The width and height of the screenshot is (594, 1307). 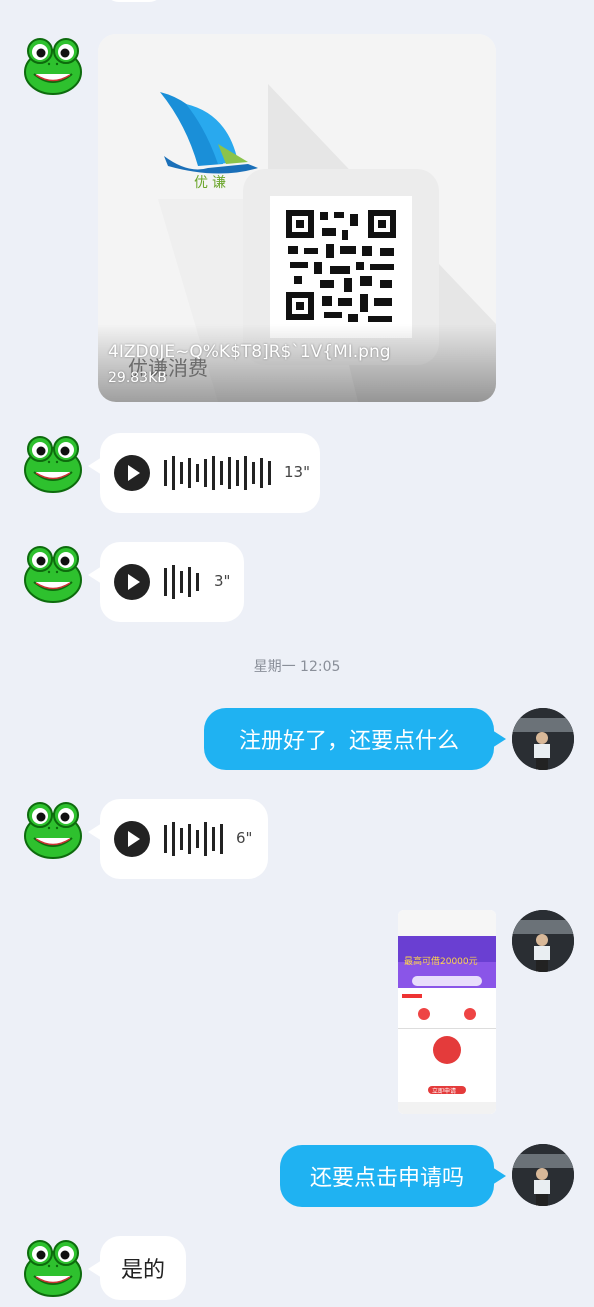 What do you see at coordinates (348, 741) in the screenshot?
I see `message-text: 注册好了，还要点什么` at bounding box center [348, 741].